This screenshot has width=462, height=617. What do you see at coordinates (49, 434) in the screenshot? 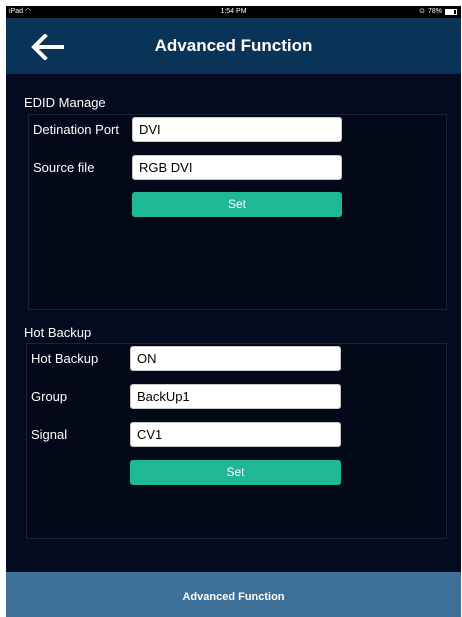
I see `signal-label: Signal` at bounding box center [49, 434].